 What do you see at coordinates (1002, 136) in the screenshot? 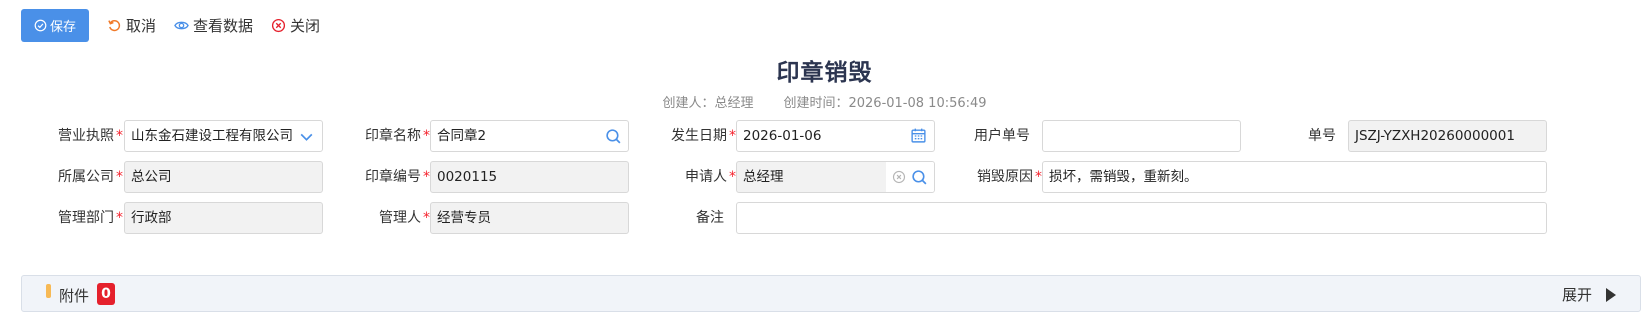
I see `user-order-no-label: 用户单号` at bounding box center [1002, 136].